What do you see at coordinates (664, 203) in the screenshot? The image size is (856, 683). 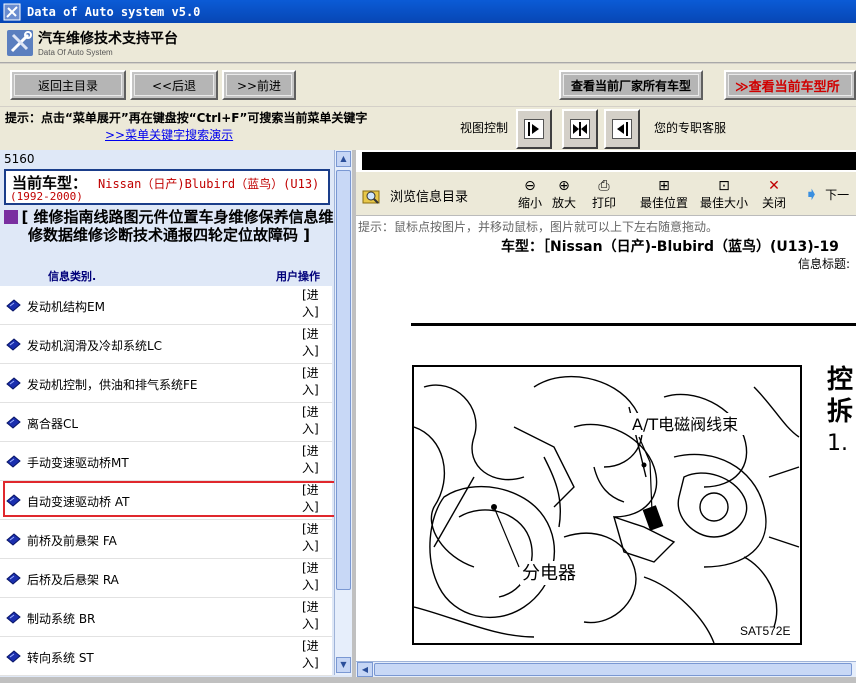 I see `best-position-label: 最佳位置` at bounding box center [664, 203].